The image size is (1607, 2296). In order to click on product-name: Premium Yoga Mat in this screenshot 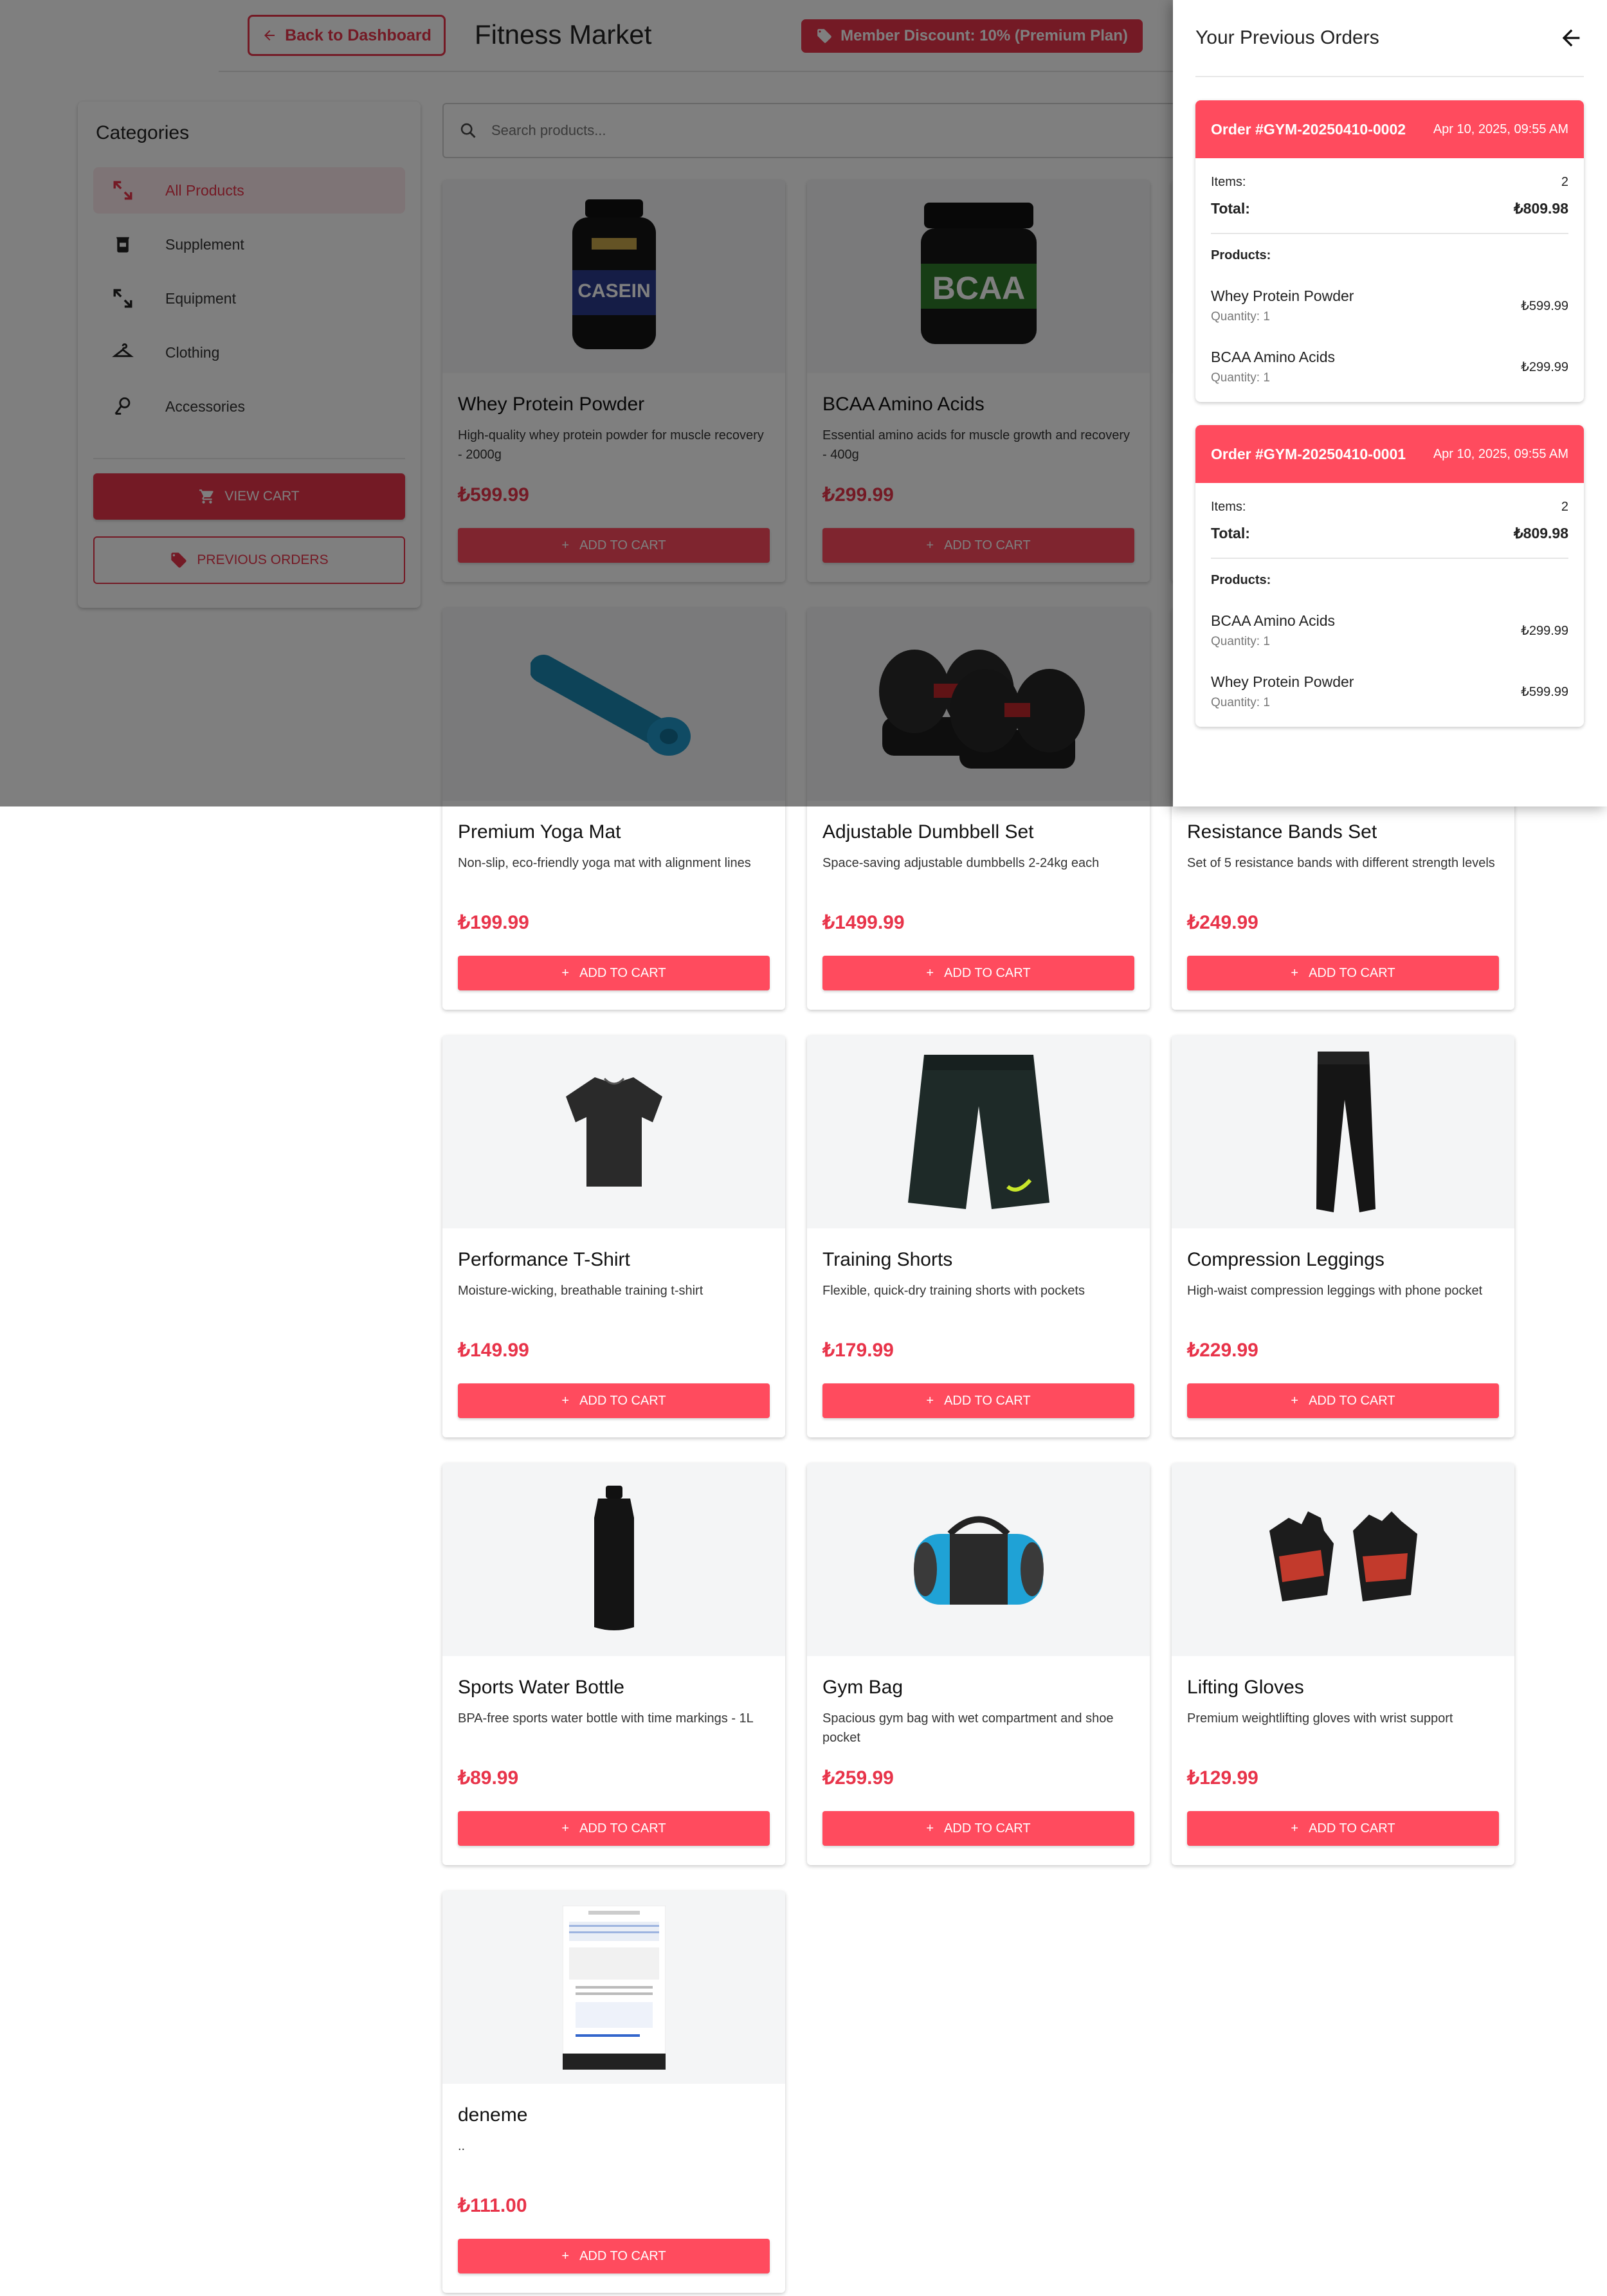, I will do `click(539, 832)`.